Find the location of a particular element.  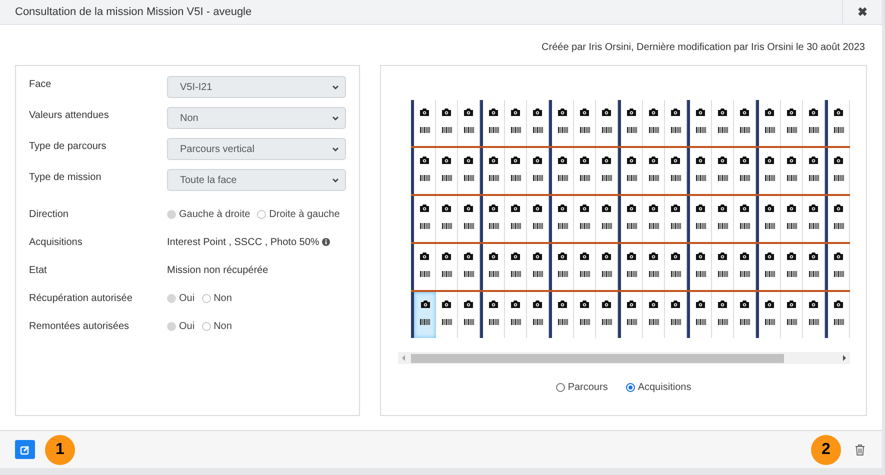

modification-info: Créée par Iris Orsini, Dernière modification par Iris Orsini le 30 août 2023 is located at coordinates (704, 47).